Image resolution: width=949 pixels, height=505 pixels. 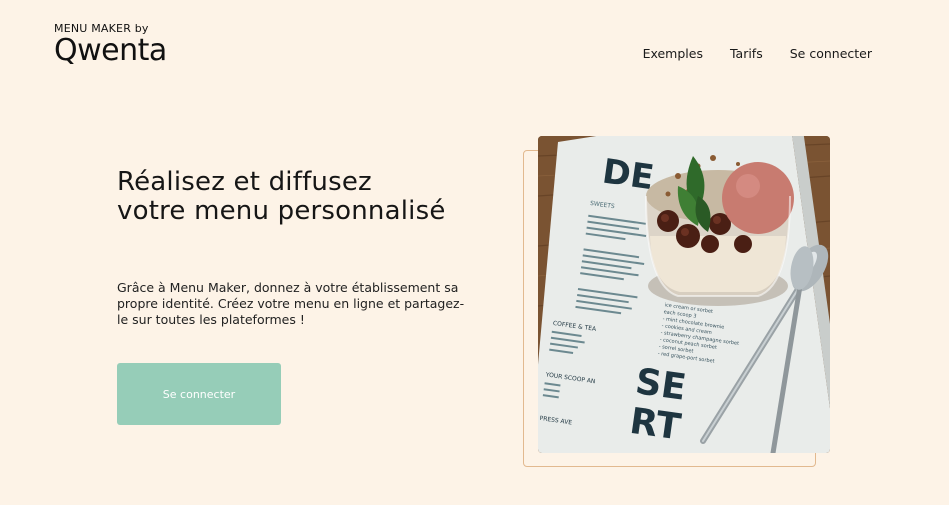 I want to click on menu-word-bottom-2: RT, so click(x=655, y=425).